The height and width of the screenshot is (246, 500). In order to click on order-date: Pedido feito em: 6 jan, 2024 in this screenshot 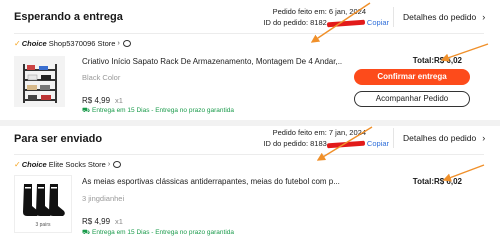, I will do `click(319, 11)`.